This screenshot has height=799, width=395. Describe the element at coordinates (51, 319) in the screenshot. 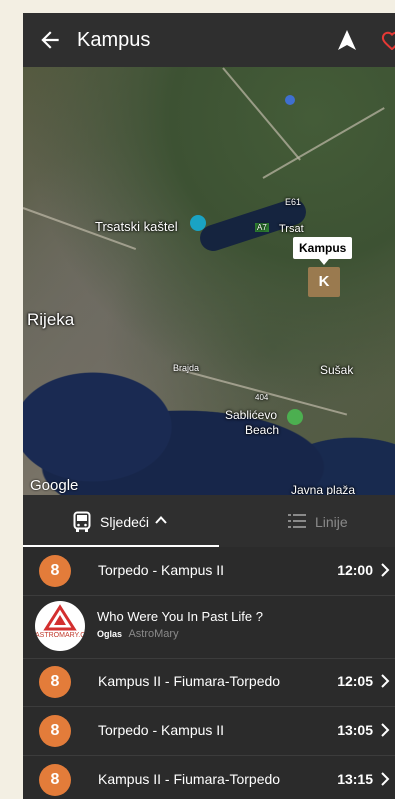

I see `map-label-rijeka: Rijeka` at that location.